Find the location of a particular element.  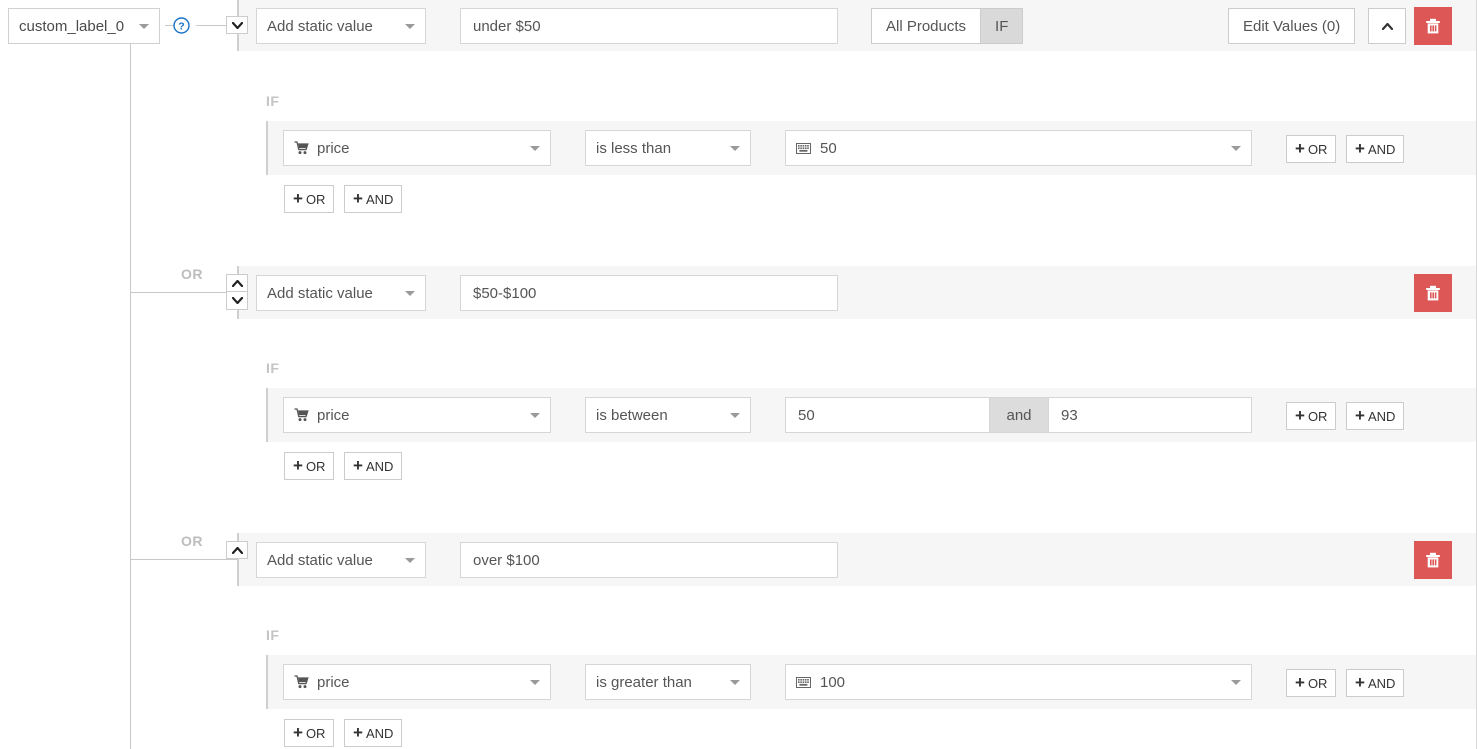

or-connector-label: OR is located at coordinates (192, 274).